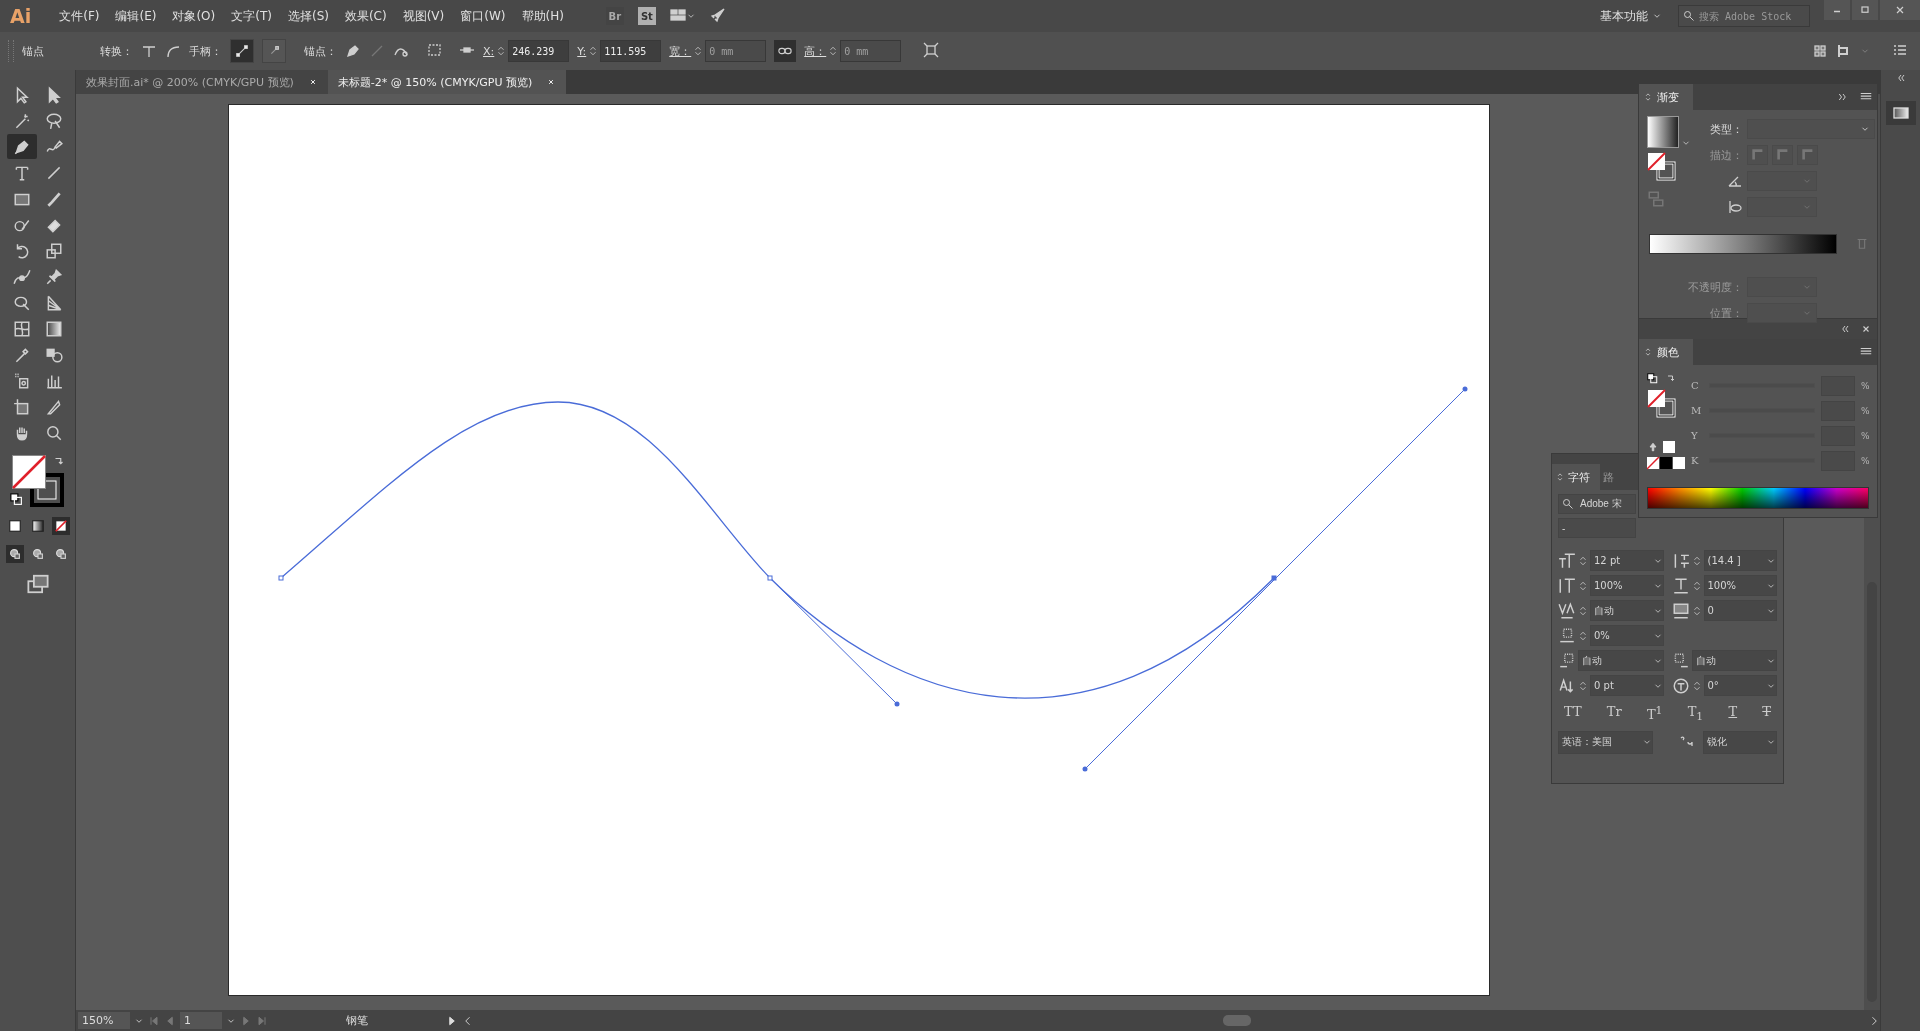  What do you see at coordinates (435, 82) in the screenshot?
I see `tab-title: 未标题-2* @ 150% (CMYK/GPU 预览)` at bounding box center [435, 82].